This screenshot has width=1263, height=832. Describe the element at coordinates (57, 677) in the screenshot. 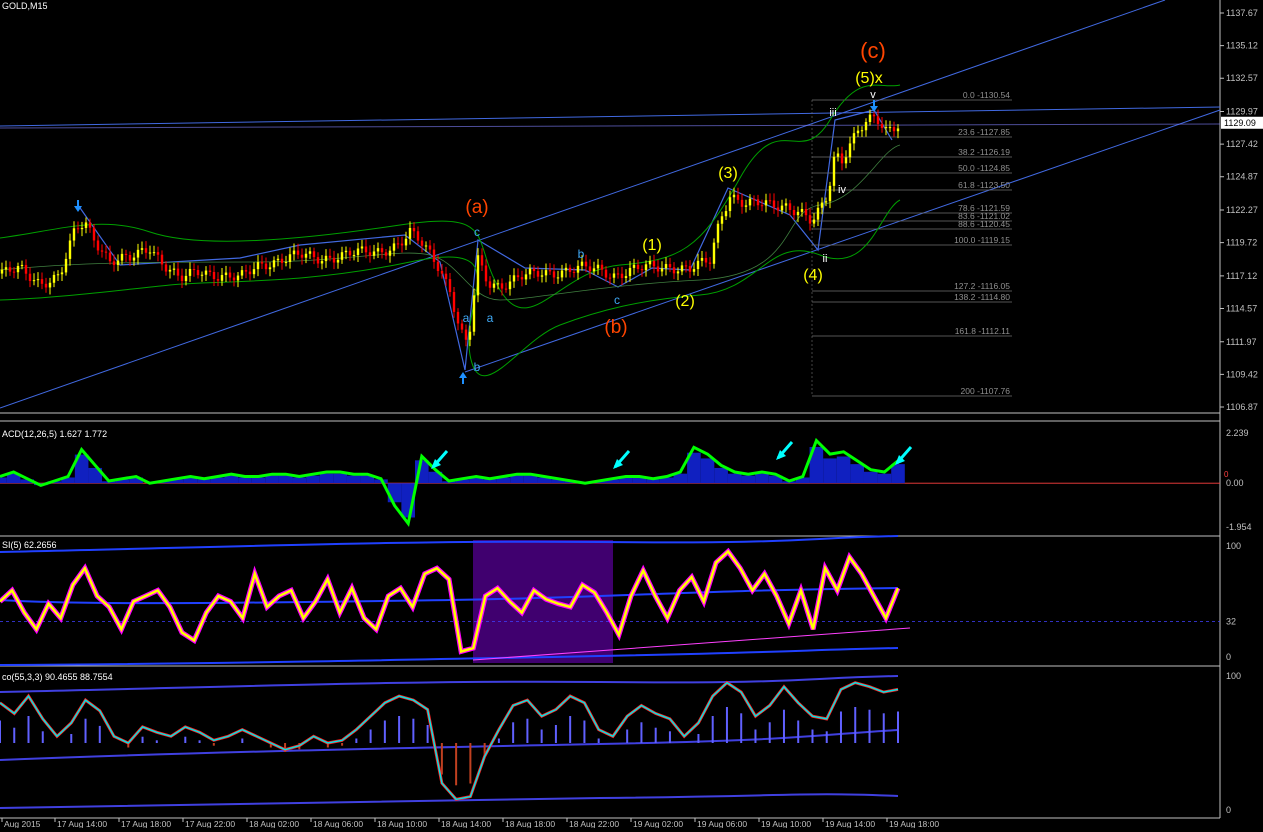

I see `stoch-label: co(55,3,3) 90.4655 88.7554` at that location.